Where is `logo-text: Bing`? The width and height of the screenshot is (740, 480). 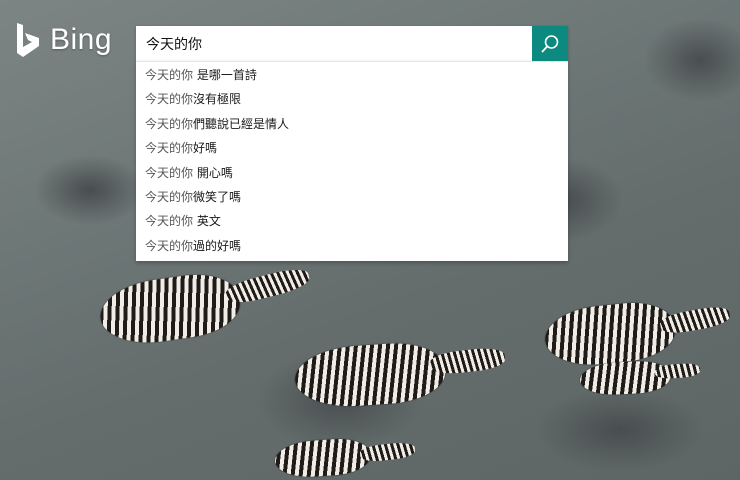
logo-text: Bing is located at coordinates (81, 39).